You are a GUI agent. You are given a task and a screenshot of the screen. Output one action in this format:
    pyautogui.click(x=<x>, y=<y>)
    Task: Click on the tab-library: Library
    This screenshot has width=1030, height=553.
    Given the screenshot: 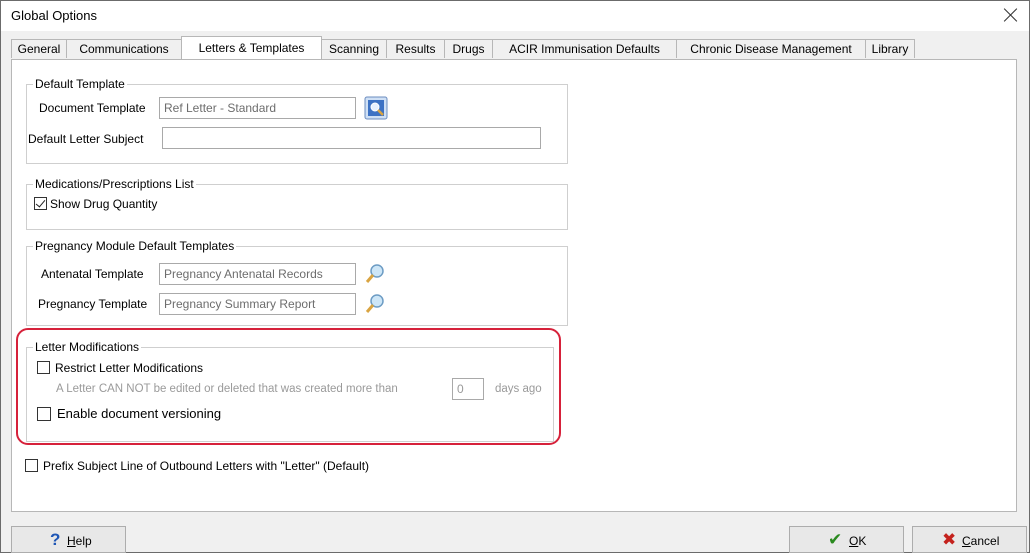 What is the action you would take?
    pyautogui.click(x=890, y=48)
    